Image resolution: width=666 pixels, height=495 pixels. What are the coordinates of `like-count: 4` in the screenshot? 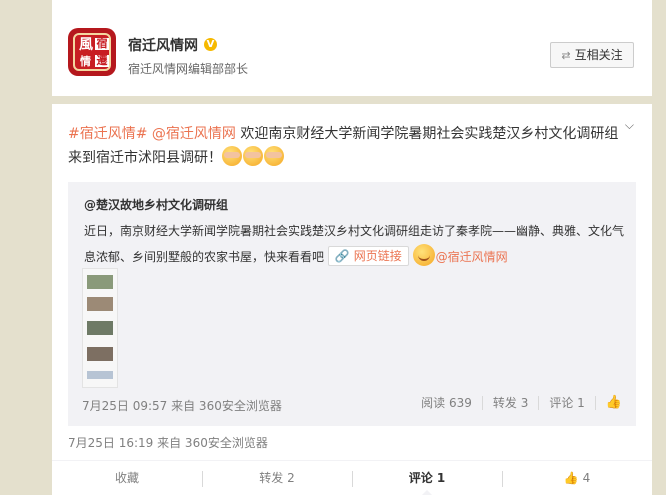 It's located at (586, 478).